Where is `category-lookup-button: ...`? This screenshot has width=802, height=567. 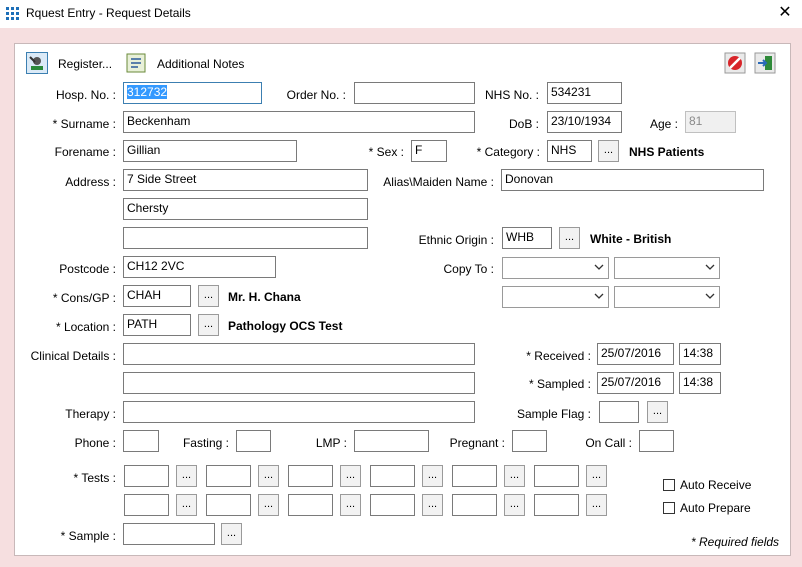 category-lookup-button: ... is located at coordinates (608, 151).